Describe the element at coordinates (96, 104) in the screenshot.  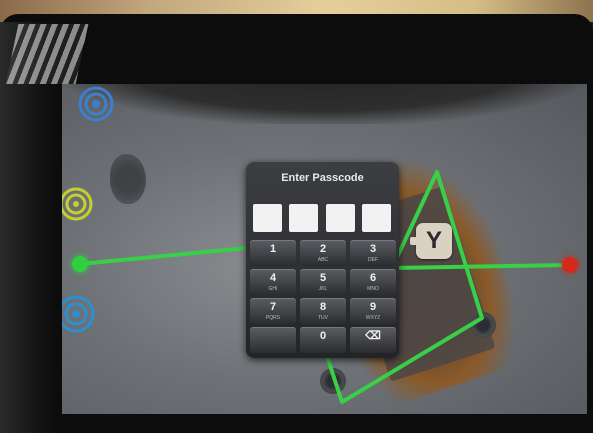
I see `blue-spiral-marker-top` at that location.